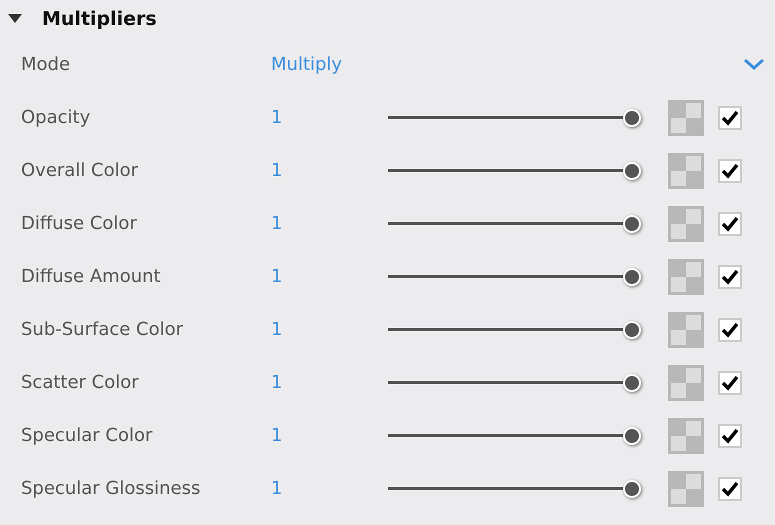 This screenshot has height=525, width=775. I want to click on section-title: Multipliers, so click(99, 19).